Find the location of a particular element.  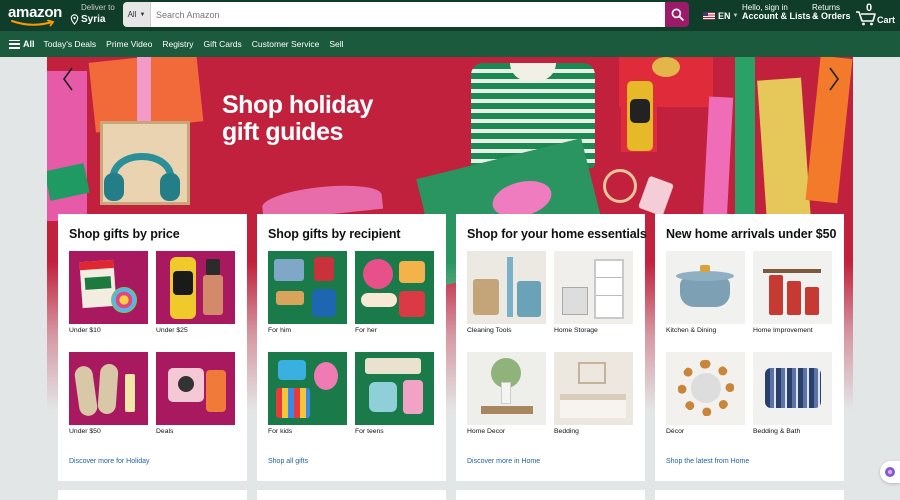

cart-icon is located at coordinates (866, 18).